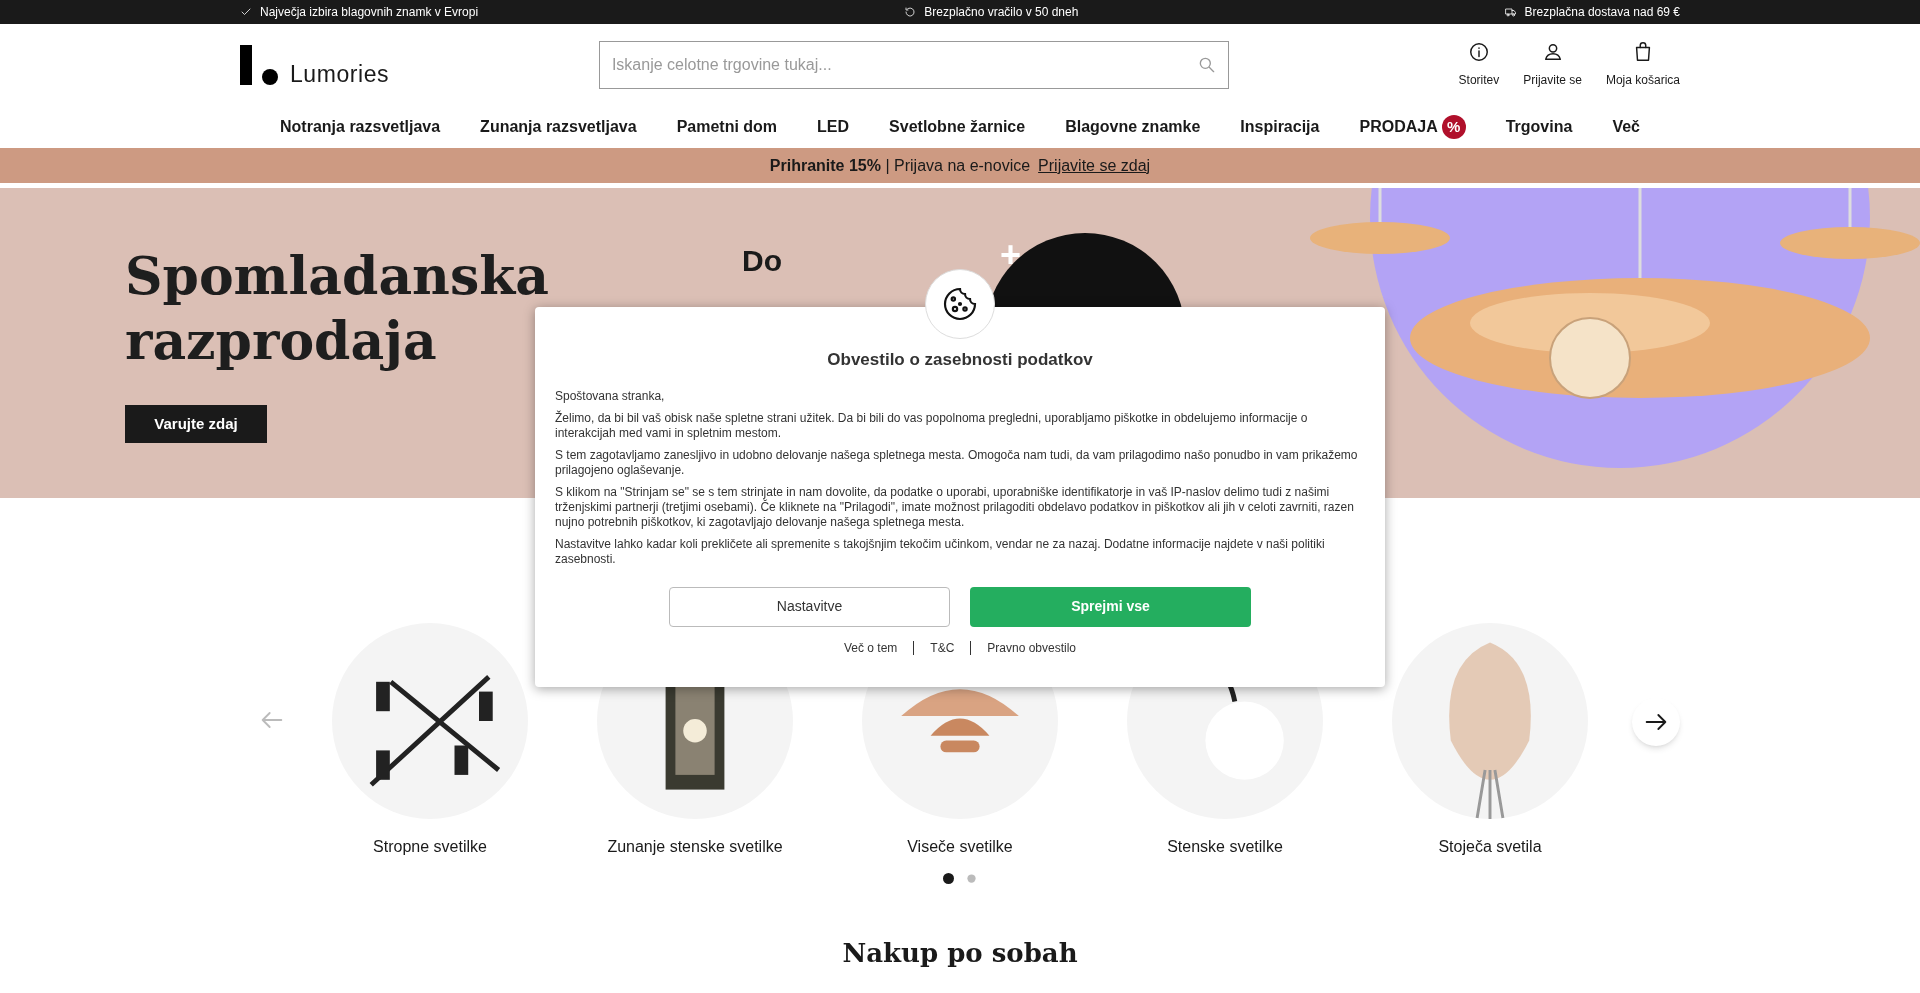  Describe the element at coordinates (833, 127) in the screenshot. I see `nav-link: LED` at that location.